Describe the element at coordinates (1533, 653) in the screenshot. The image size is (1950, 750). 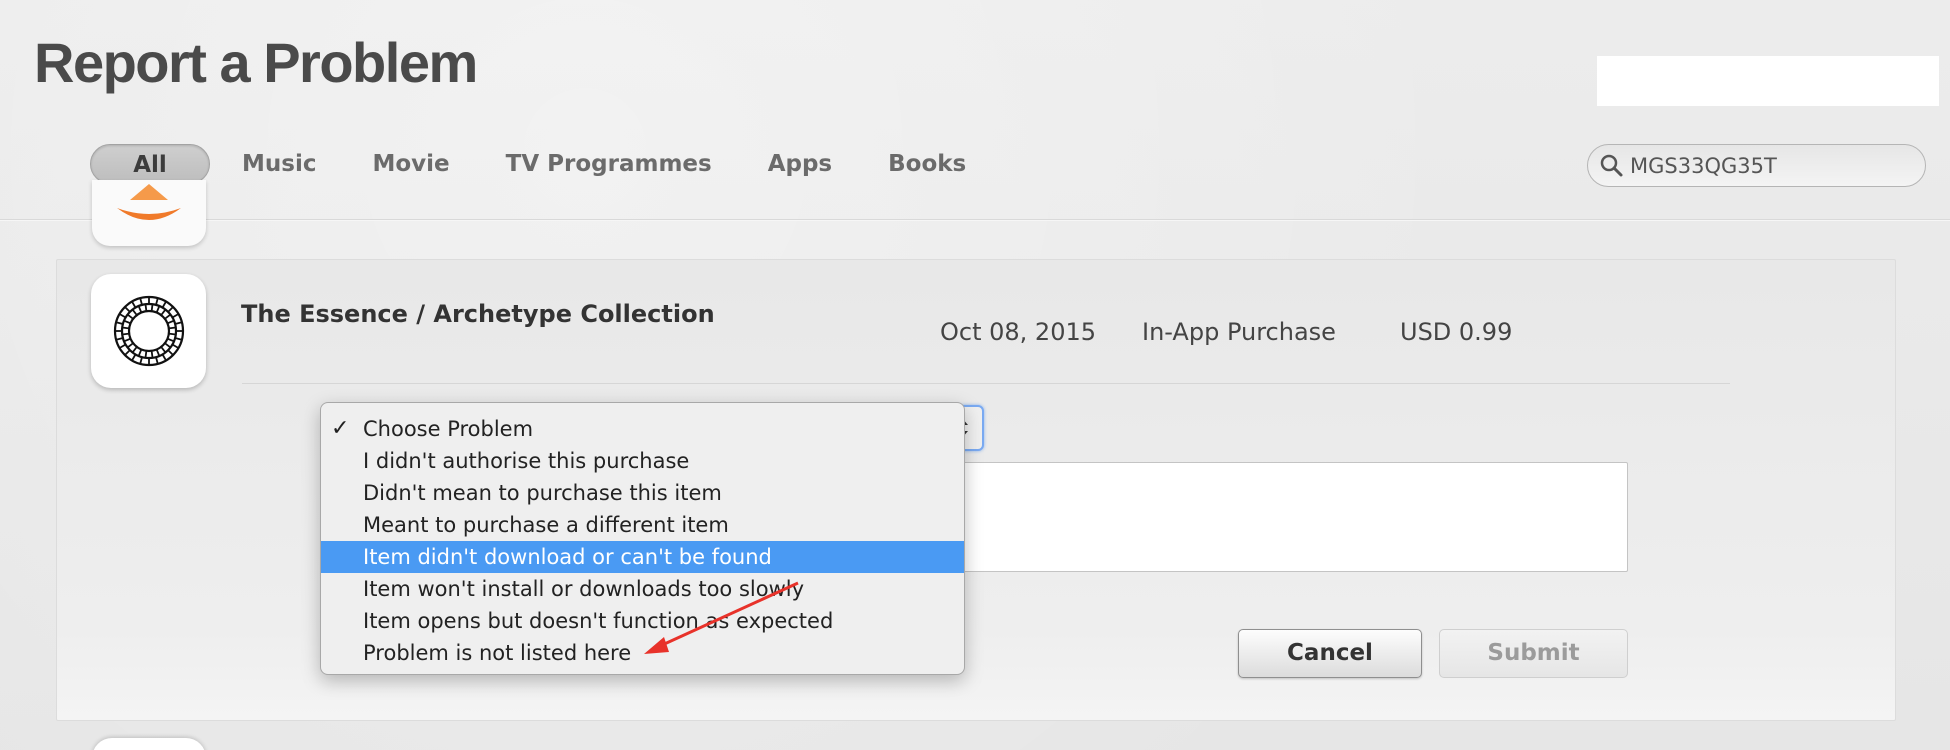
I see `submit-button: Submit` at that location.